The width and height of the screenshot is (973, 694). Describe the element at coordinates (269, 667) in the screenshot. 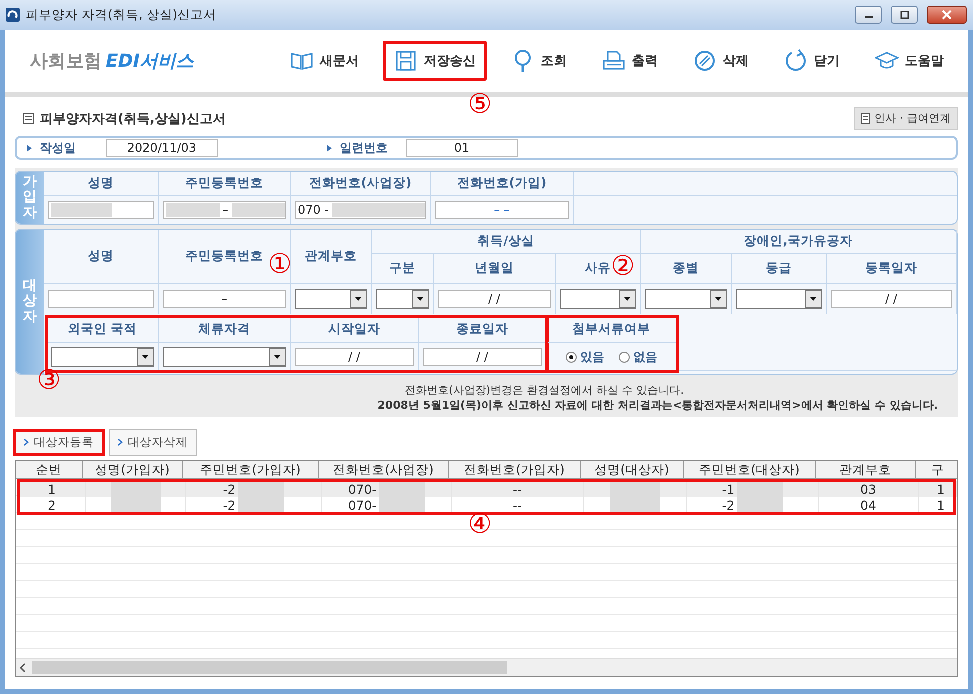

I see `scrollbar-thumb` at that location.